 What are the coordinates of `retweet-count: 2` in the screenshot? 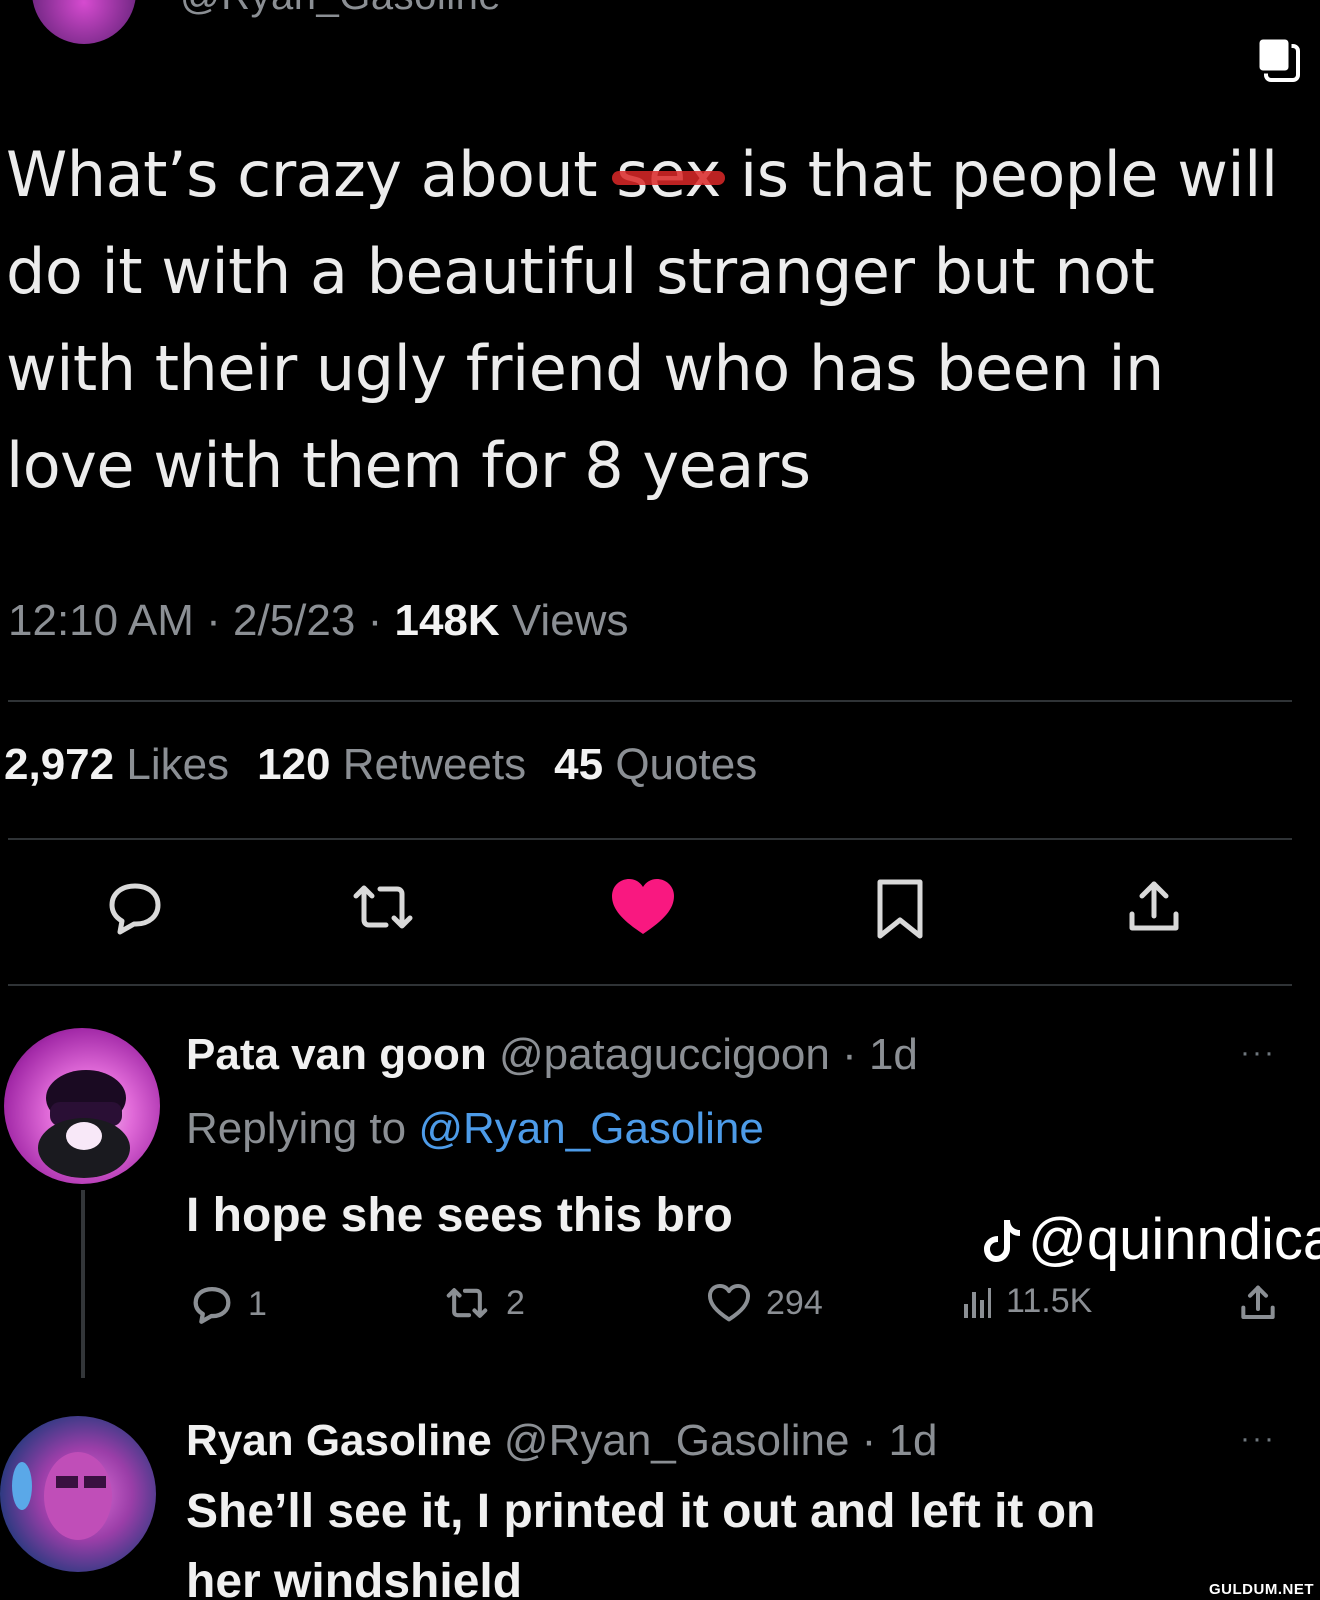 It's located at (515, 1302).